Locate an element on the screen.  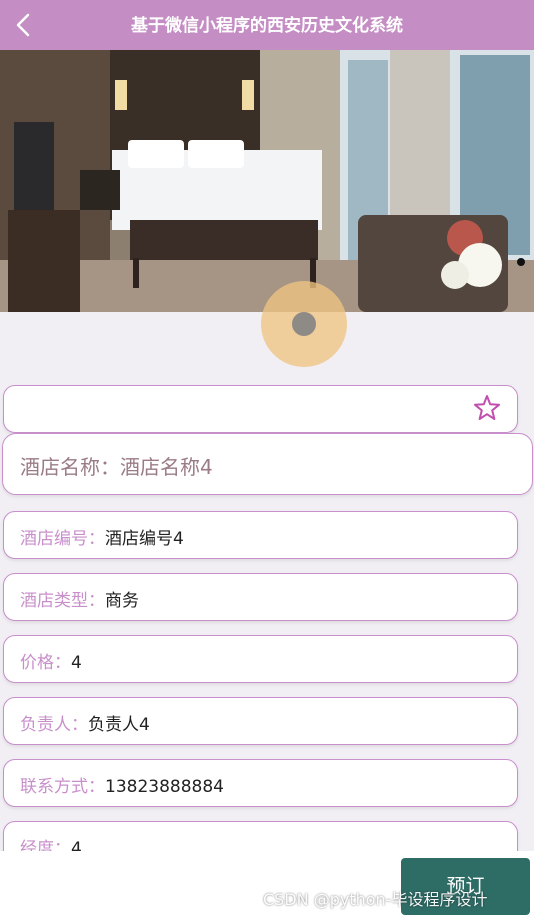
hotel-name-label: 酒店名称： is located at coordinates (70, 467).